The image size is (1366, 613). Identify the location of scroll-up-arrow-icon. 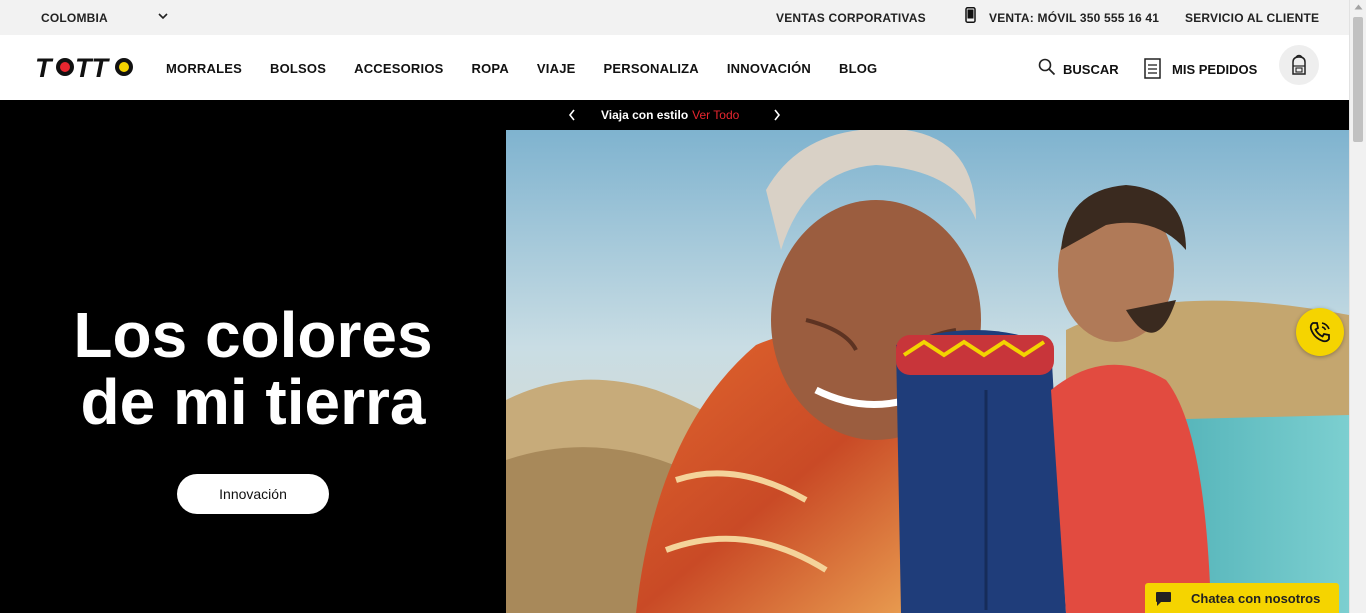
(1358, 7).